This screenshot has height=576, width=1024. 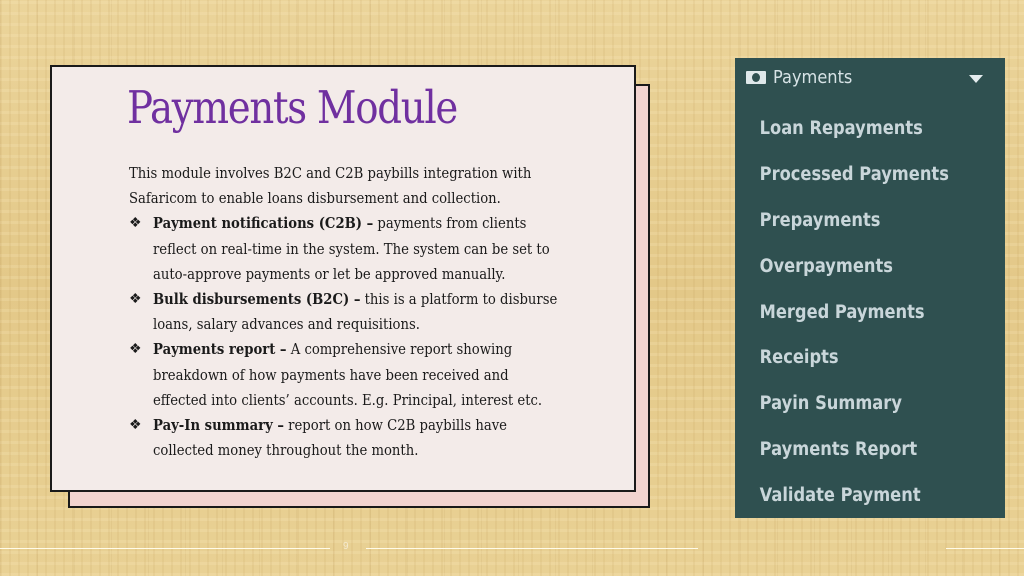 What do you see at coordinates (399, 349) in the screenshot?
I see `bullet-text: A comprehensive report showing` at bounding box center [399, 349].